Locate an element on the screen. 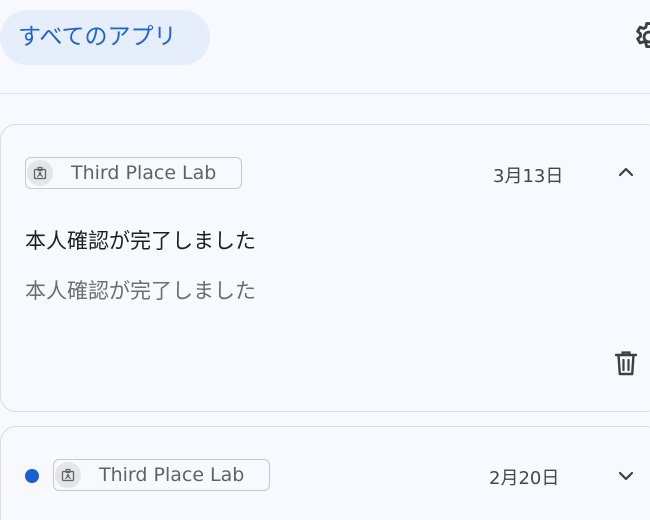 This screenshot has width=650, height=520. notification-body: 本人確認が完了しました is located at coordinates (140, 291).